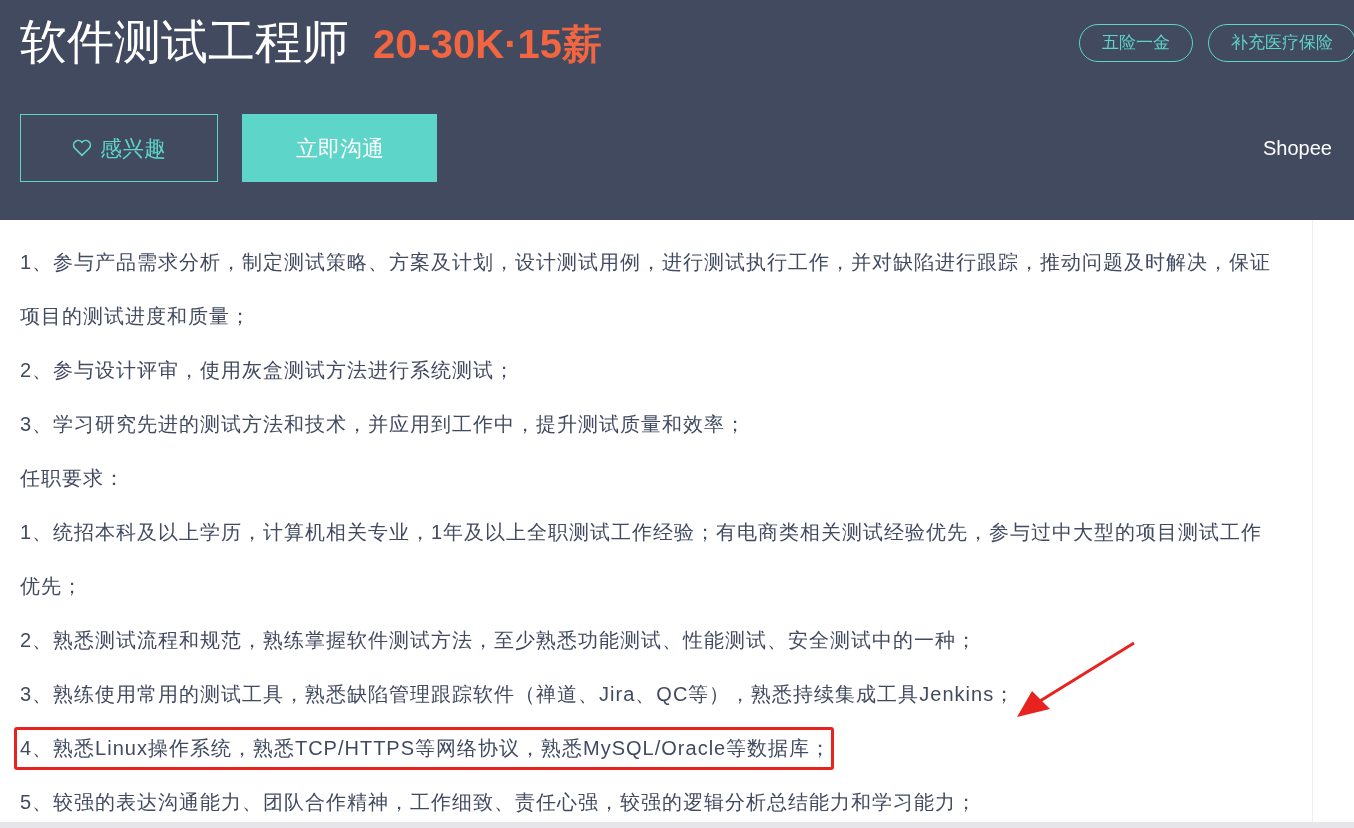 Image resolution: width=1354 pixels, height=828 pixels. Describe the element at coordinates (82, 148) in the screenshot. I see `heart-icon` at that location.